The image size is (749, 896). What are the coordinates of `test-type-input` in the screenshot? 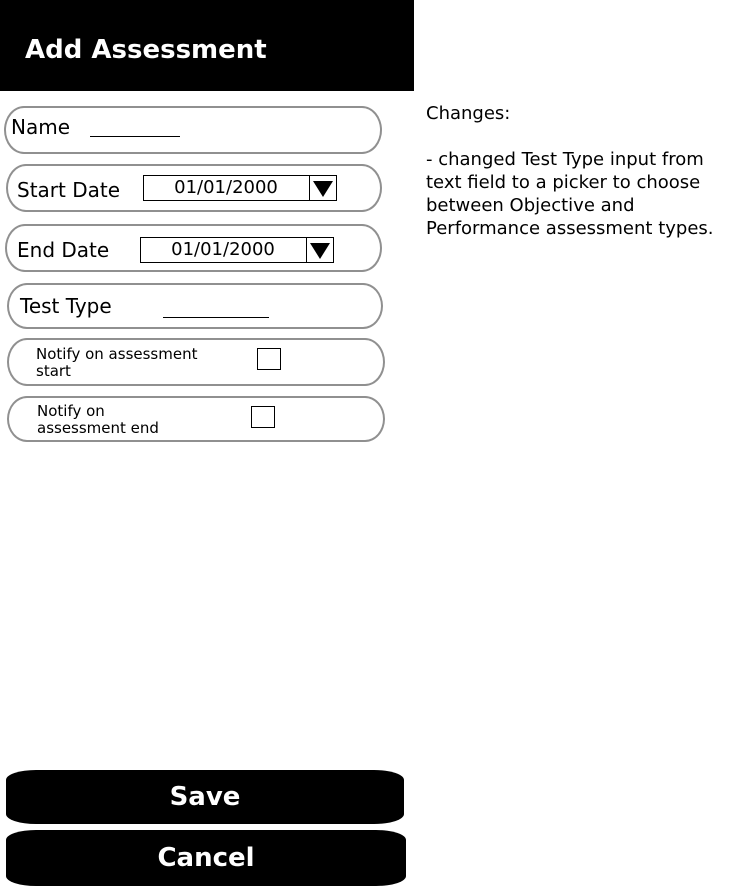 It's located at (216, 317).